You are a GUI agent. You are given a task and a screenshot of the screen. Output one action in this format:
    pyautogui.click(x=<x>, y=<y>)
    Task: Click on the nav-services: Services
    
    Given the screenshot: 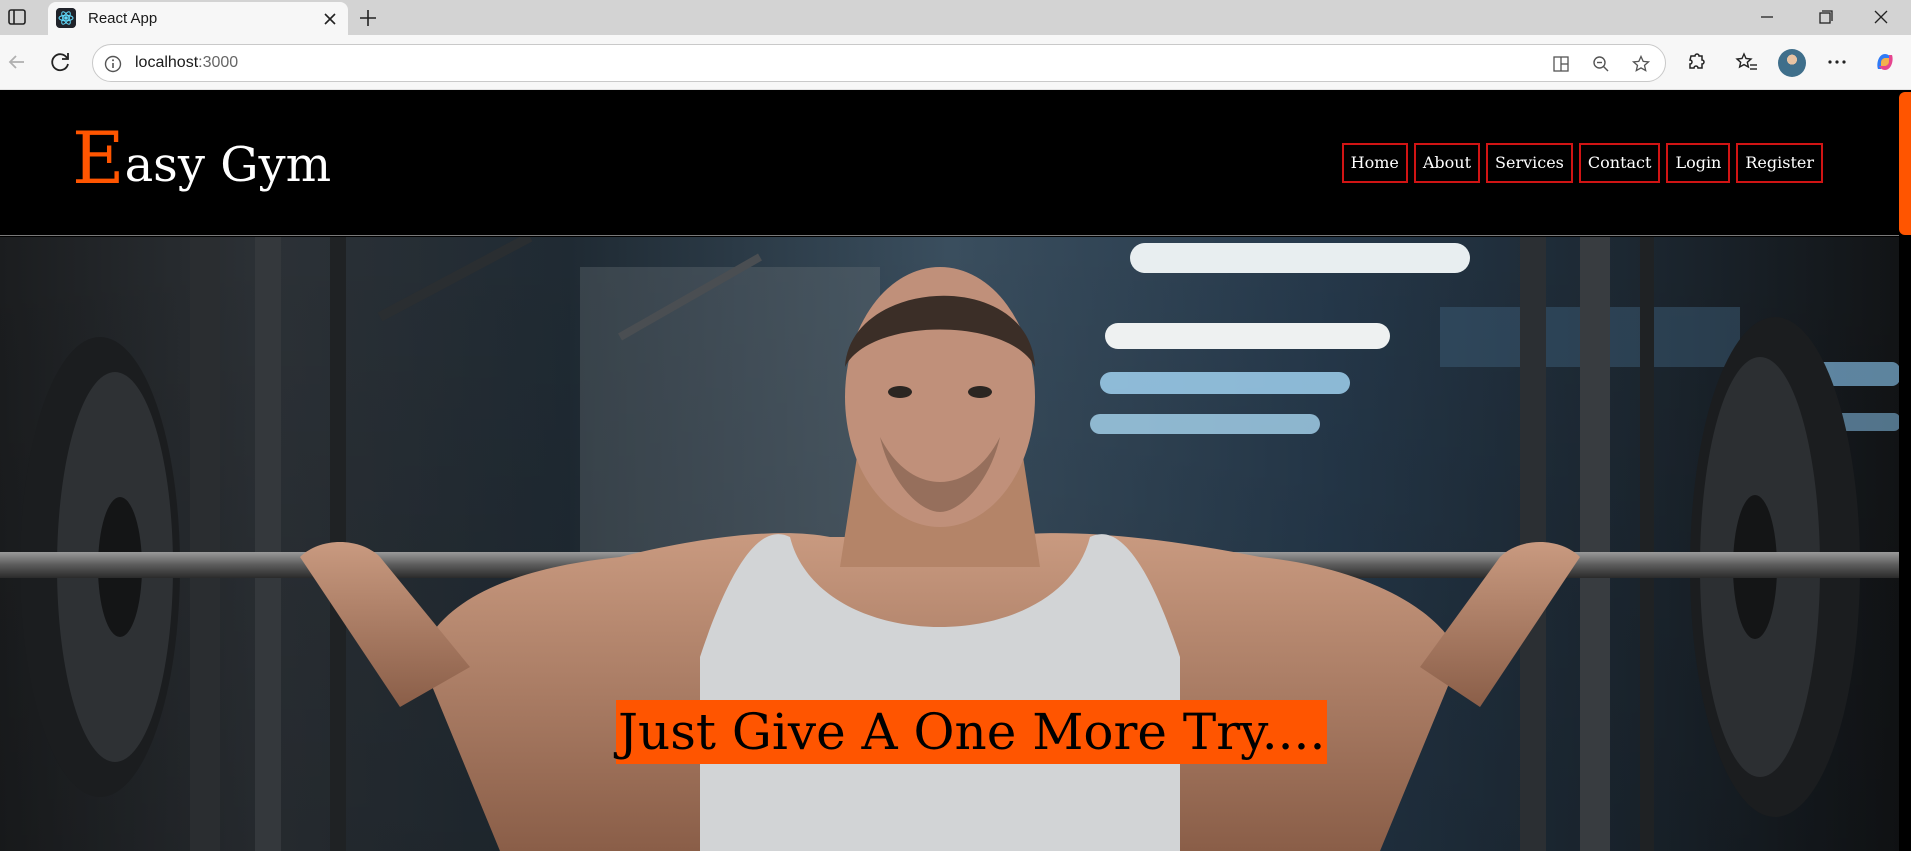 What is the action you would take?
    pyautogui.click(x=1529, y=163)
    